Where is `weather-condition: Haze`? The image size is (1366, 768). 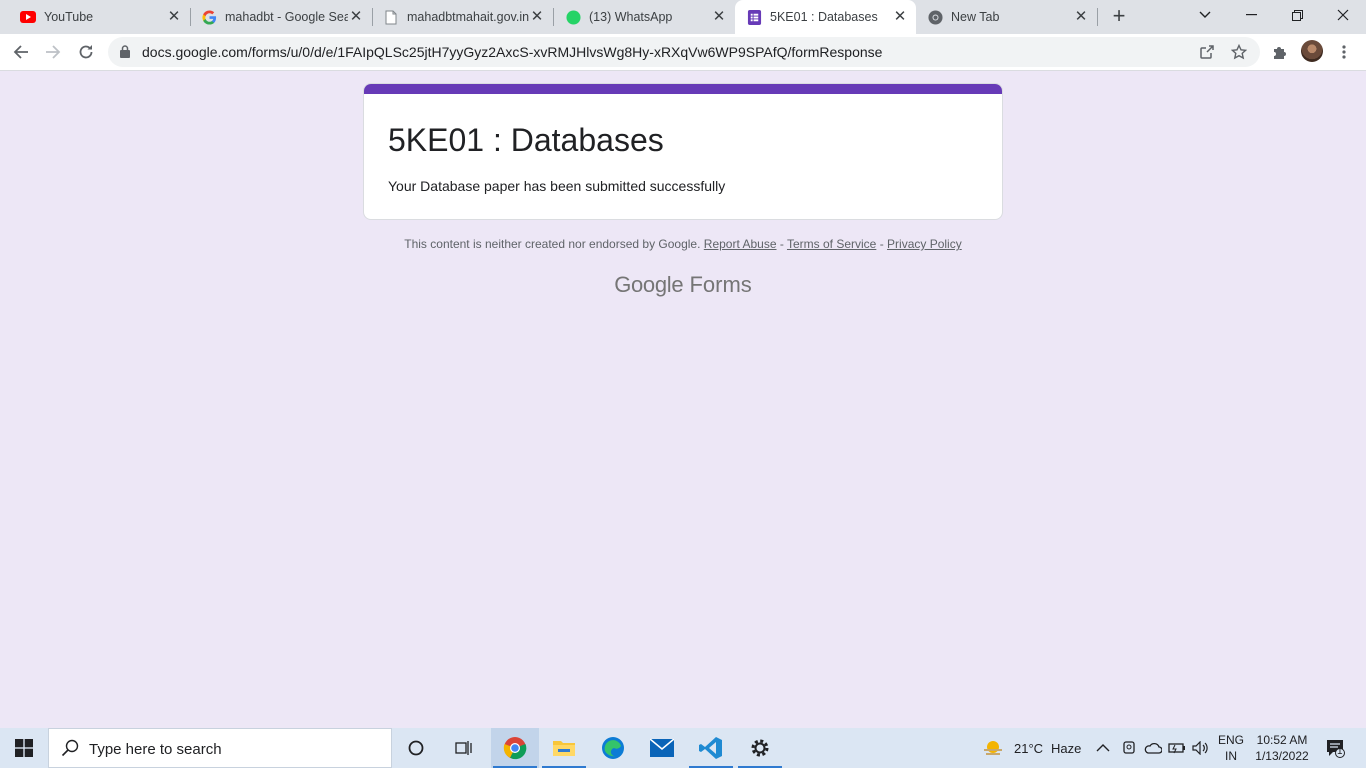 weather-condition: Haze is located at coordinates (1066, 748).